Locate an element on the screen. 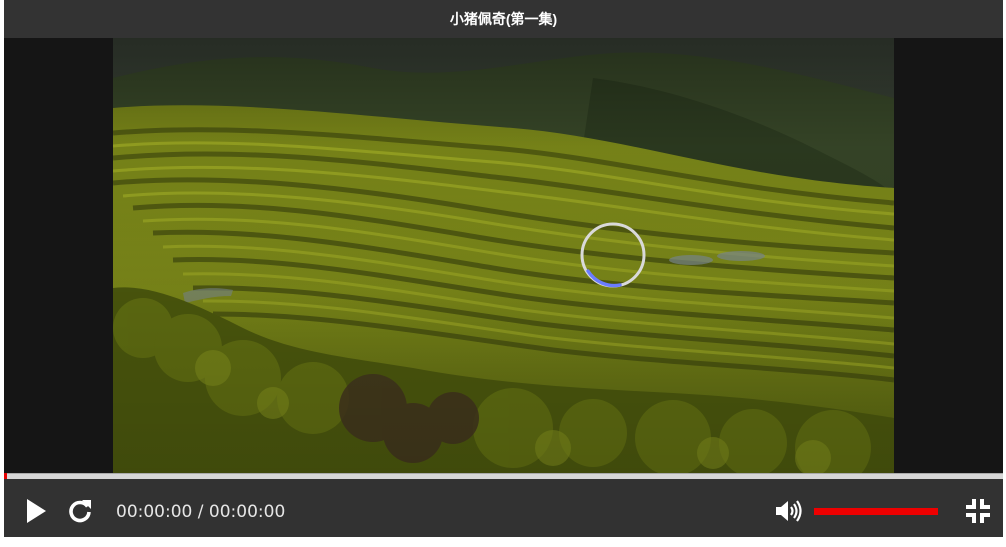 The width and height of the screenshot is (1006, 547). replay-icon is located at coordinates (80, 511).